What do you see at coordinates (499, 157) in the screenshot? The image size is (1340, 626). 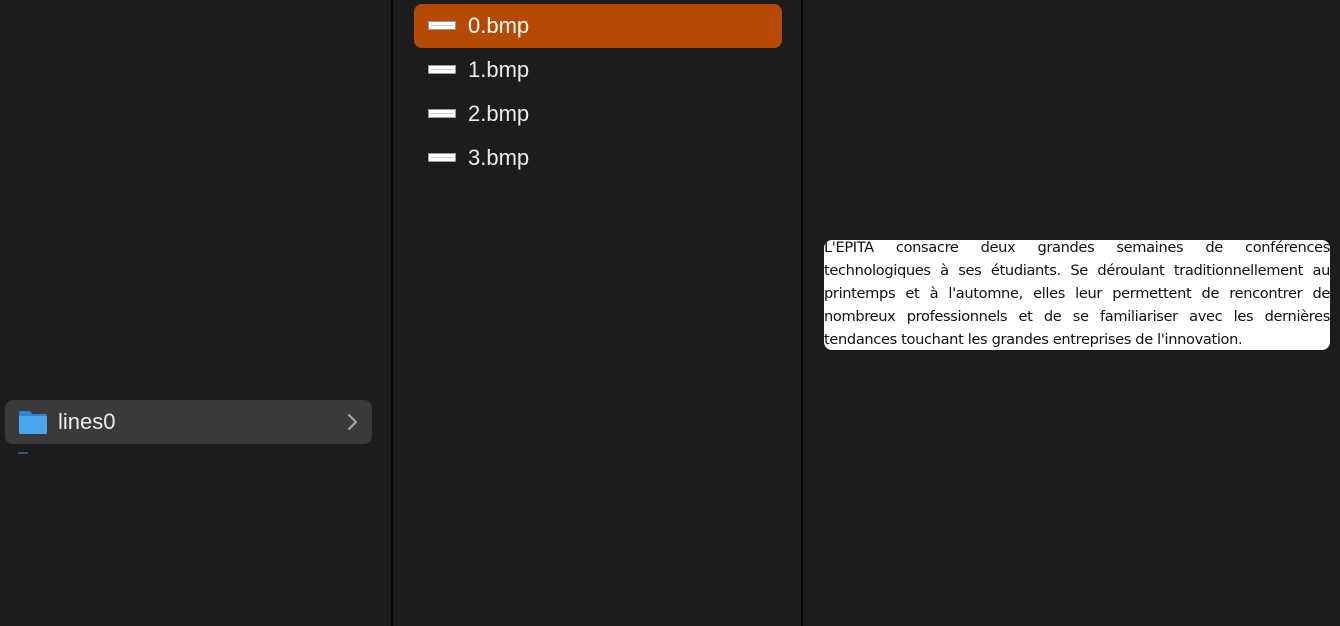 I see `file-label: 3.bmp` at bounding box center [499, 157].